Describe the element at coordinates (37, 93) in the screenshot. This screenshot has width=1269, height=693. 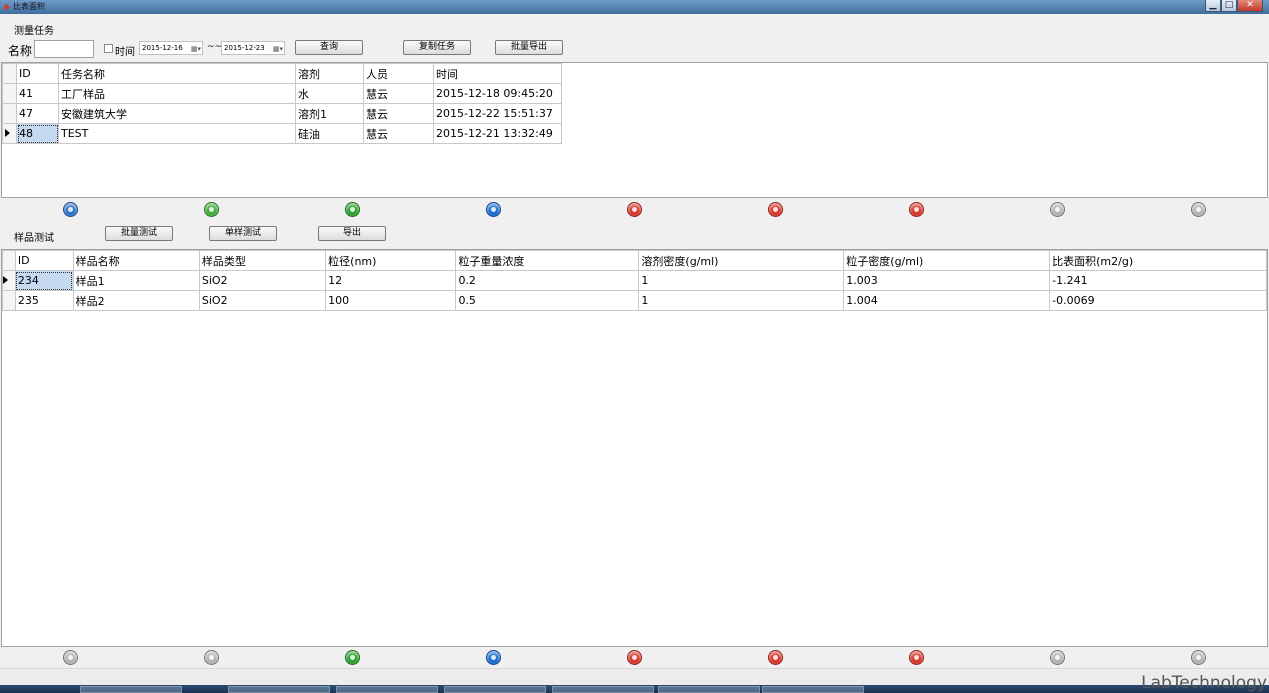
I see `cell-id: 41` at that location.